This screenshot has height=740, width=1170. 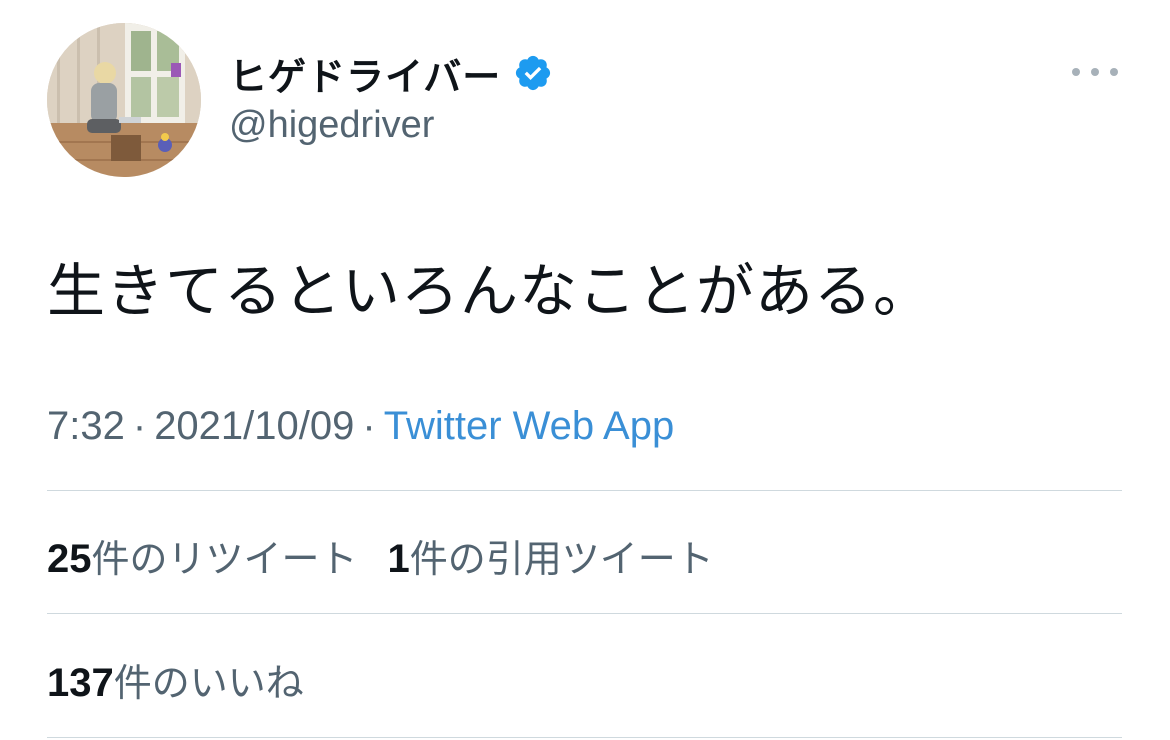 I want to click on verified-badge-icon, so click(x=533, y=73).